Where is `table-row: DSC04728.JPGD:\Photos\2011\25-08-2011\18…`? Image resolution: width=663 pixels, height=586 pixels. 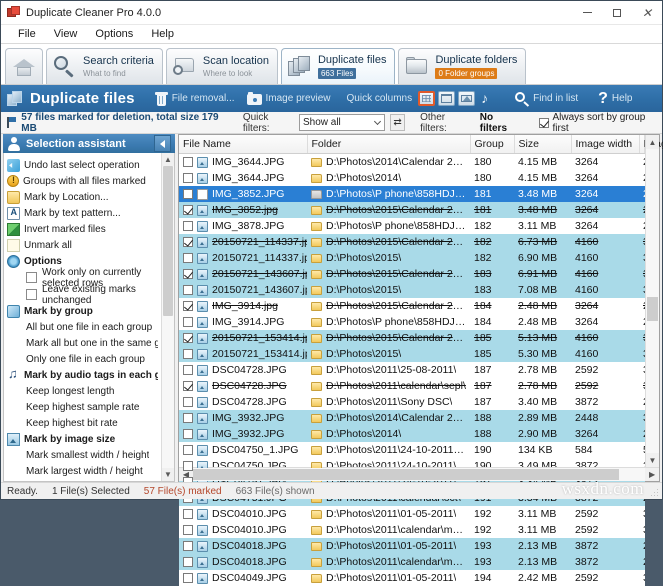
table-row: DSC04728.JPGD:\Photos\2011\25-08-2011\18… is located at coordinates (412, 370).